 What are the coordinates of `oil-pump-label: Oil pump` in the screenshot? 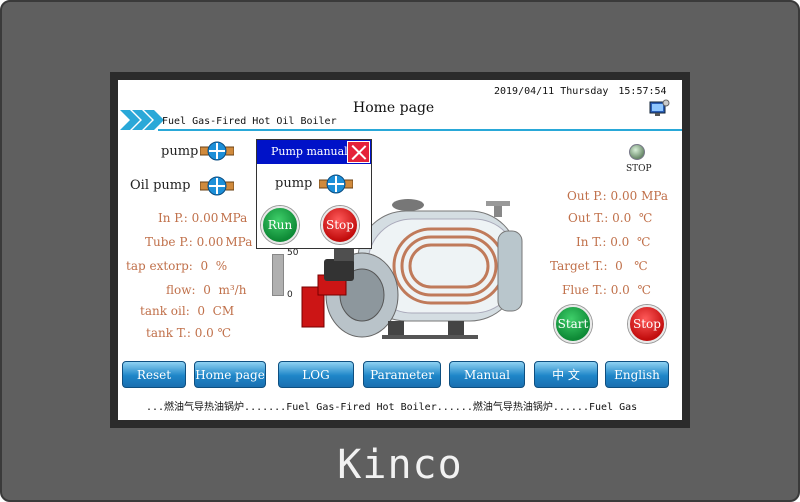 It's located at (160, 185).